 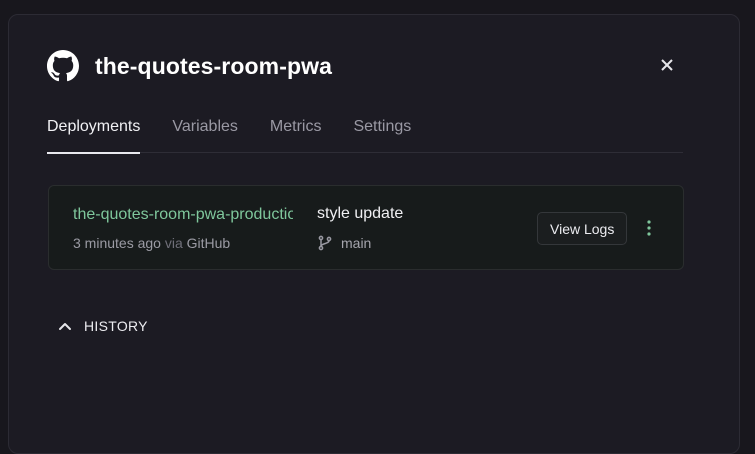 I want to click on history-label: HISTORY, so click(x=116, y=326).